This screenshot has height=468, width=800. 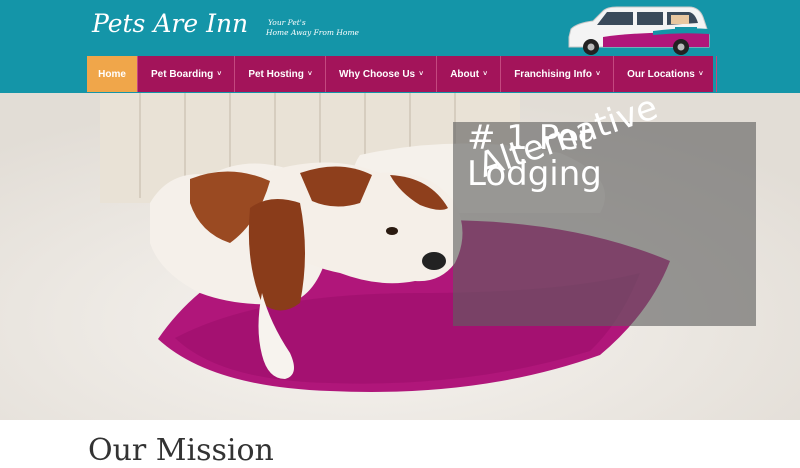 I want to click on nav-about-label: About, so click(x=465, y=74).